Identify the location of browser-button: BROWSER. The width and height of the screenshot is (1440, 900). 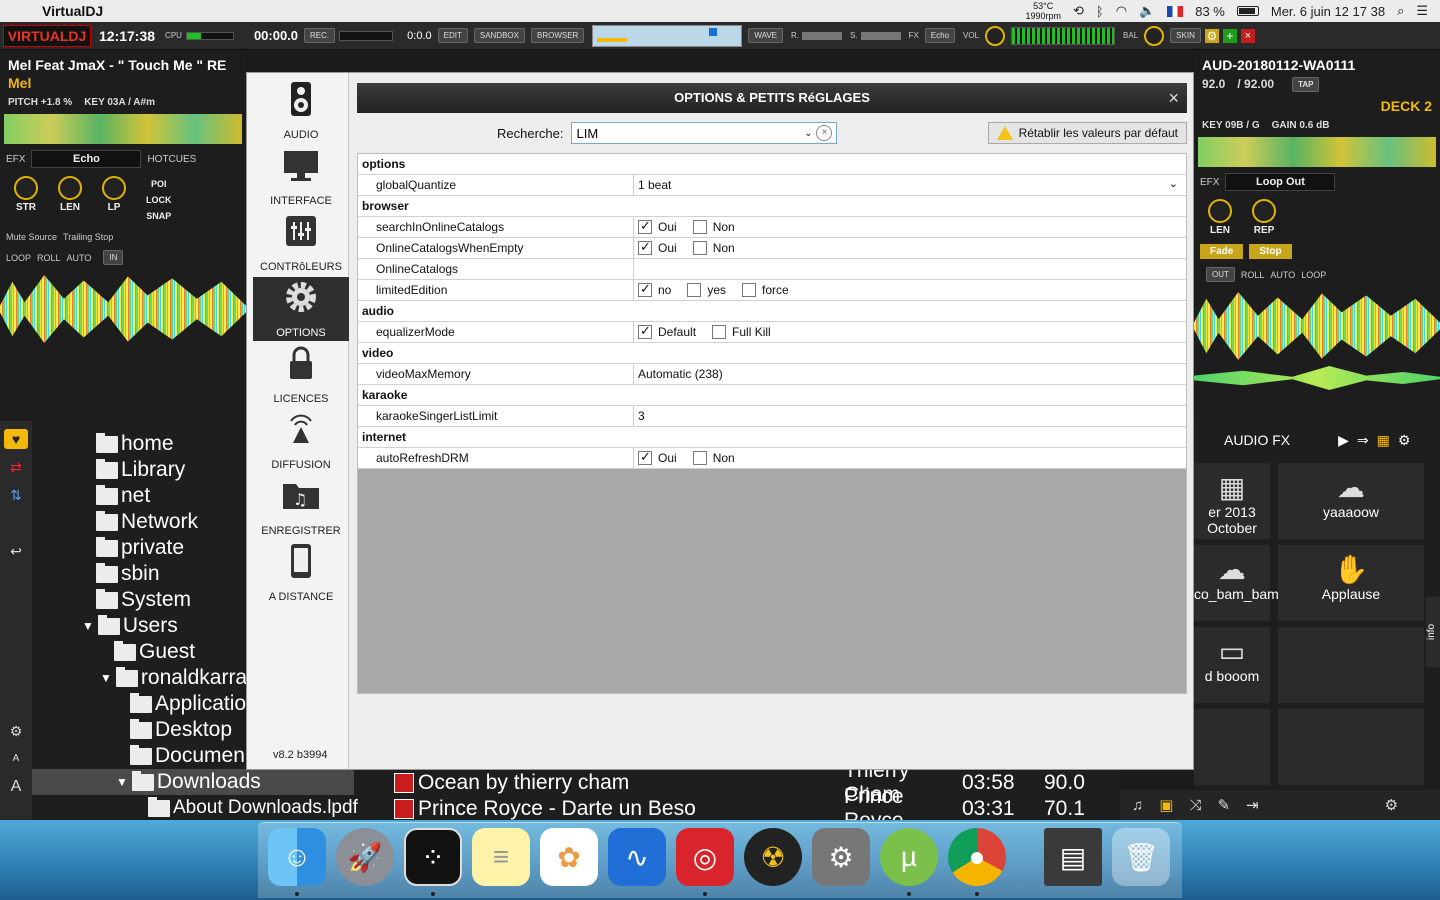
(557, 35).